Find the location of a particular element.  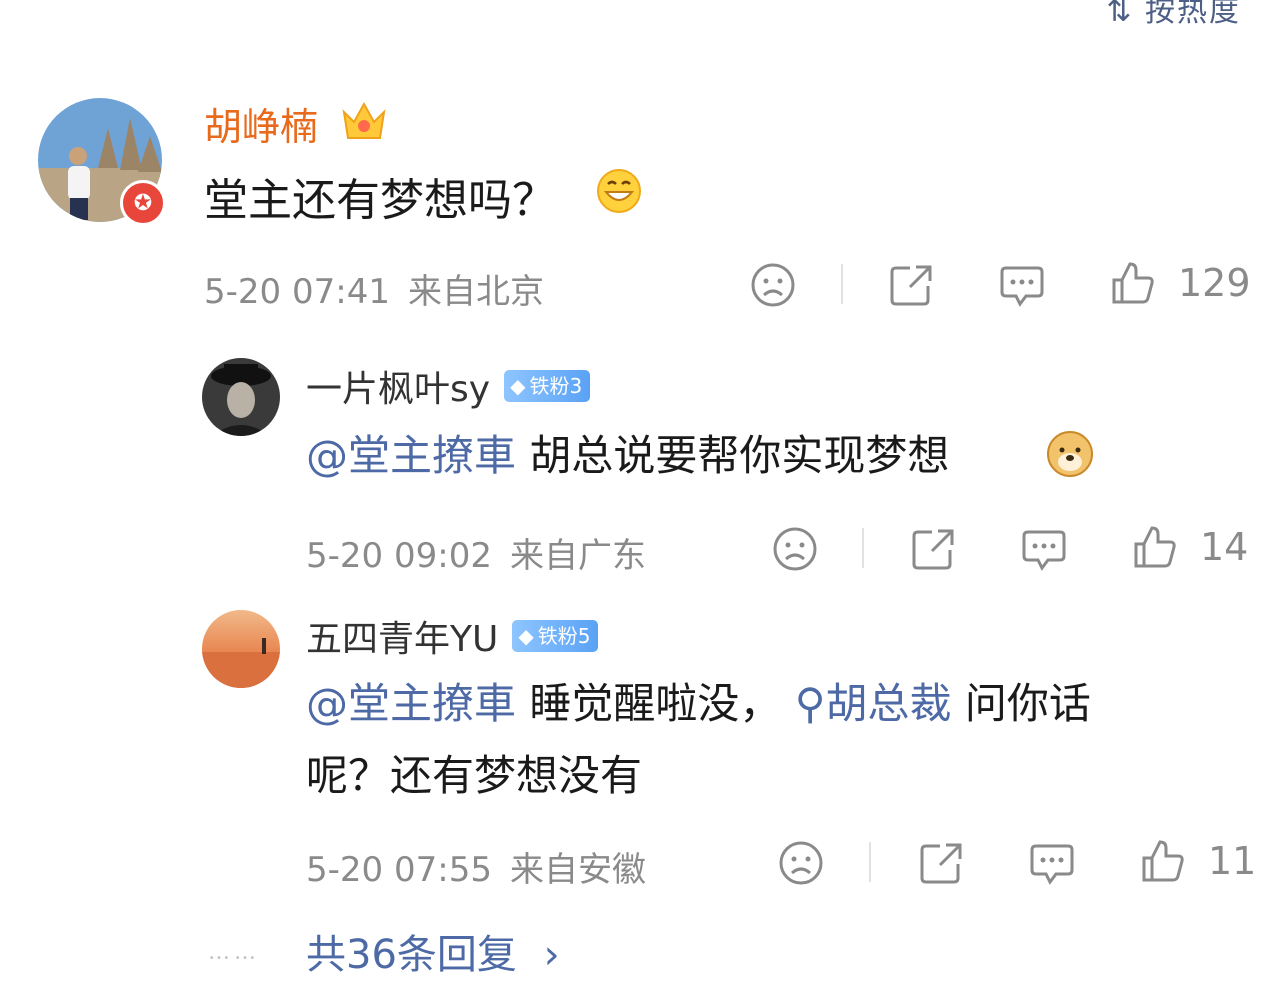

reply-1-text: @堂主撩車 胡总说要帮你实现梦想 is located at coordinates (627, 456).